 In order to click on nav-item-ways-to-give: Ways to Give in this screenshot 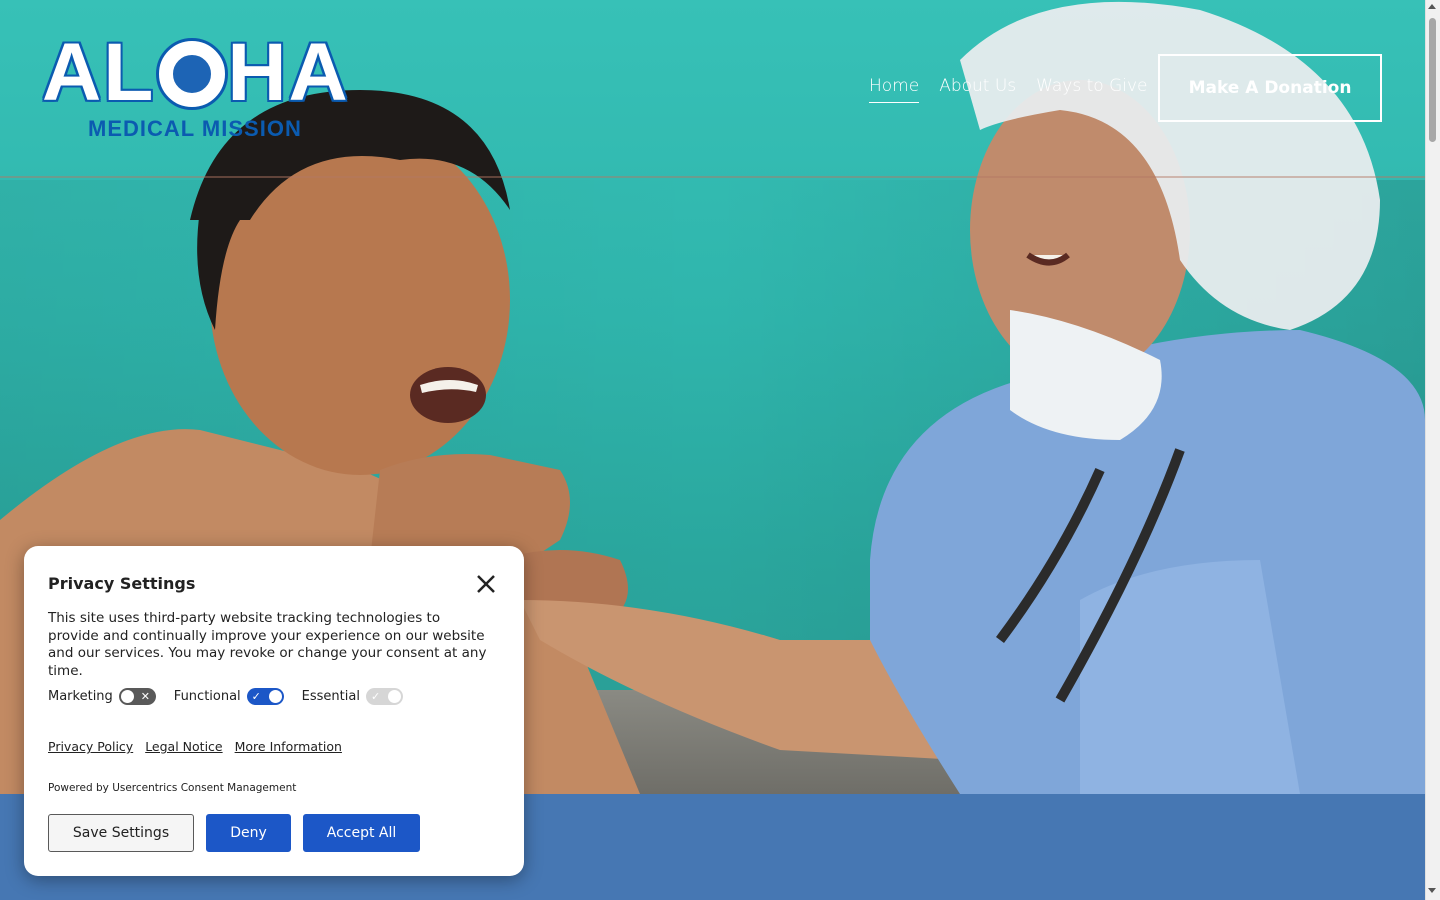, I will do `click(1091, 89)`.